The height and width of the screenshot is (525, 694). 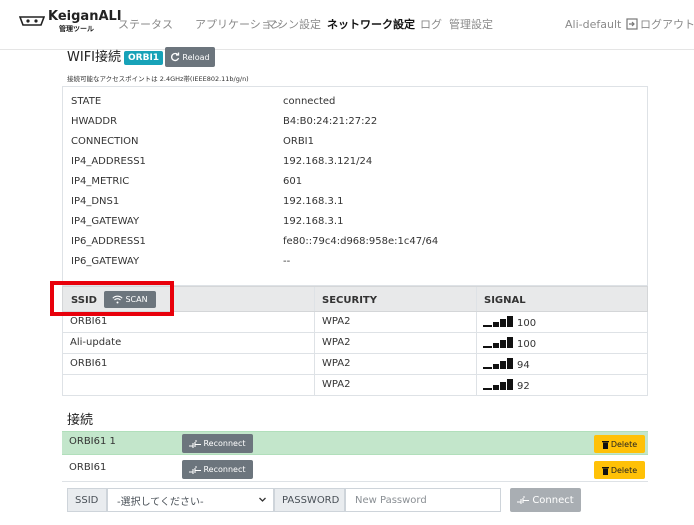 What do you see at coordinates (553, 500) in the screenshot?
I see `connect-label: Connect` at bounding box center [553, 500].